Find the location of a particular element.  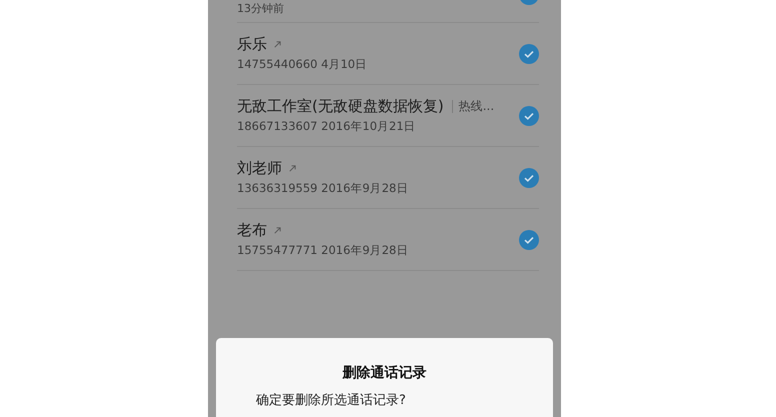

call-detail: 18667133607 2016年10月21日 is located at coordinates (327, 126).